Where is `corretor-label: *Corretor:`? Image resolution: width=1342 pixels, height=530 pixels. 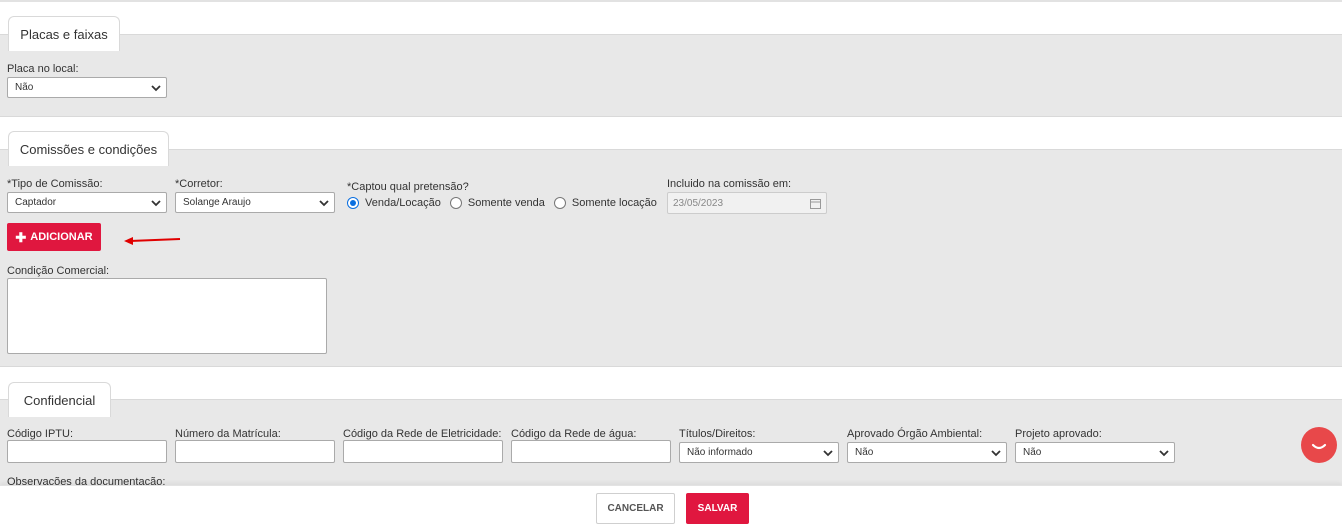 corretor-label: *Corretor: is located at coordinates (199, 184).